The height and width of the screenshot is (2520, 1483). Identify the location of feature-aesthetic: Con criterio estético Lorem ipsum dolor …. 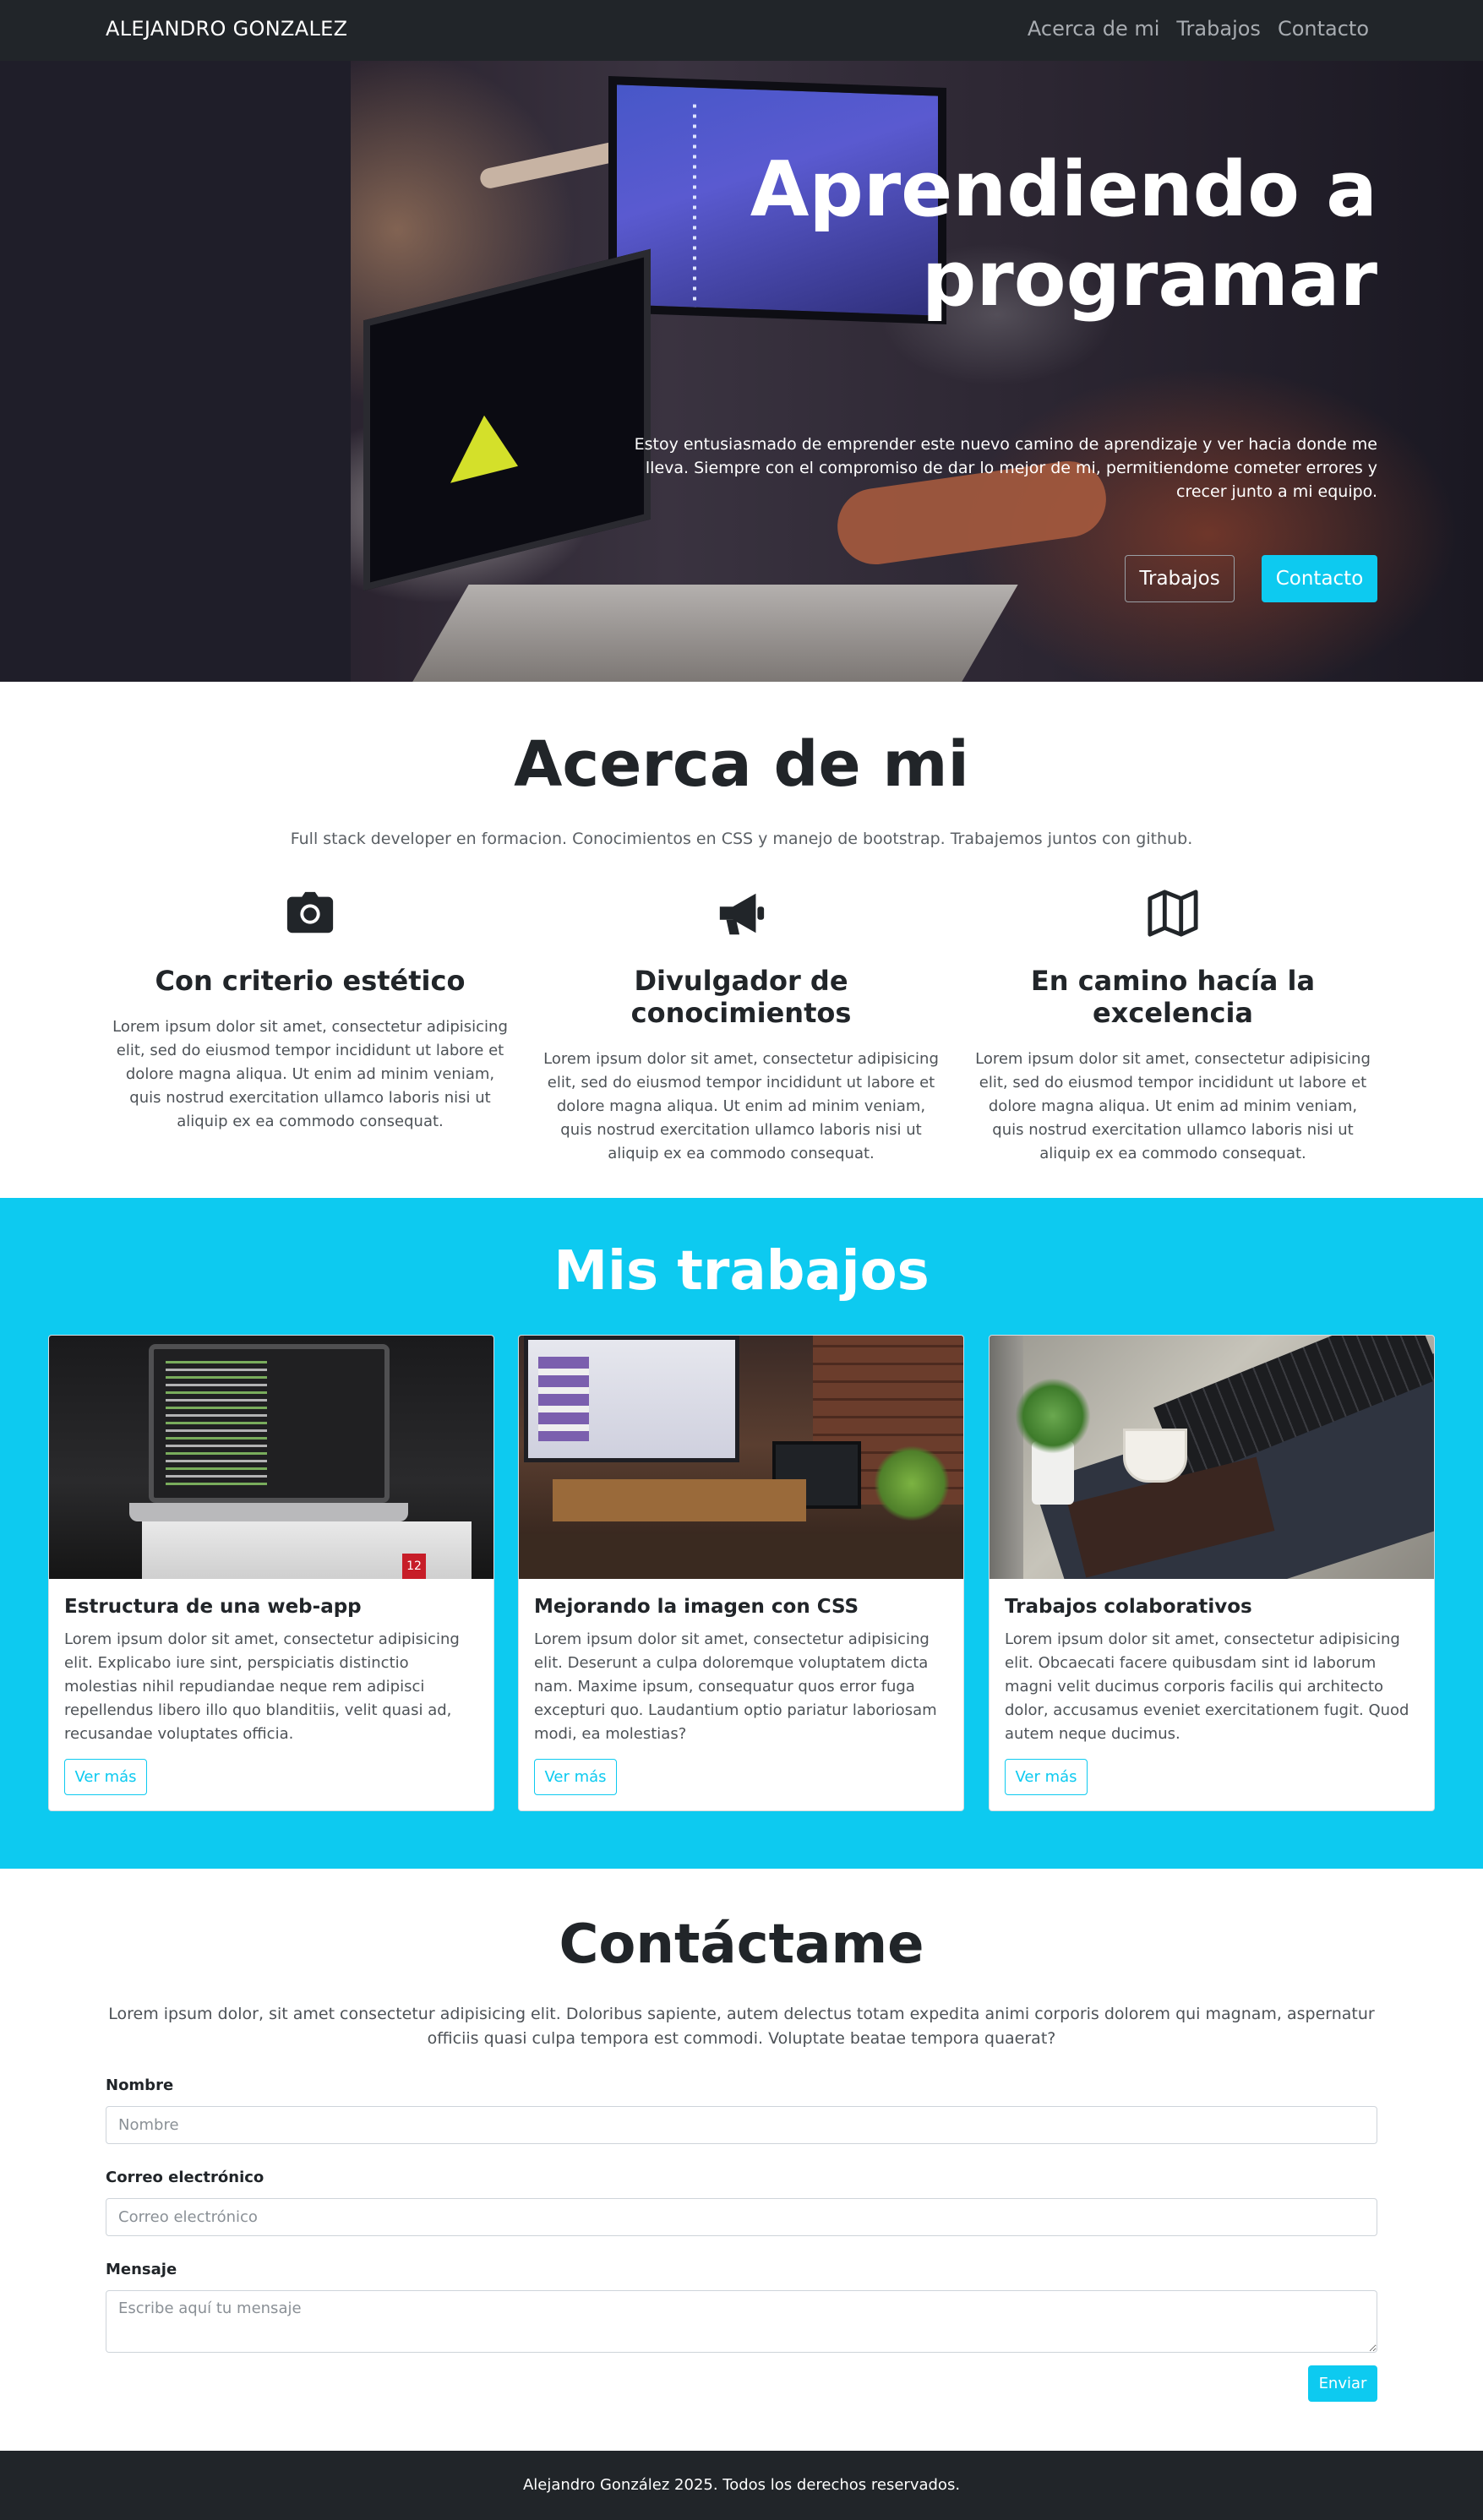
(310, 1010).